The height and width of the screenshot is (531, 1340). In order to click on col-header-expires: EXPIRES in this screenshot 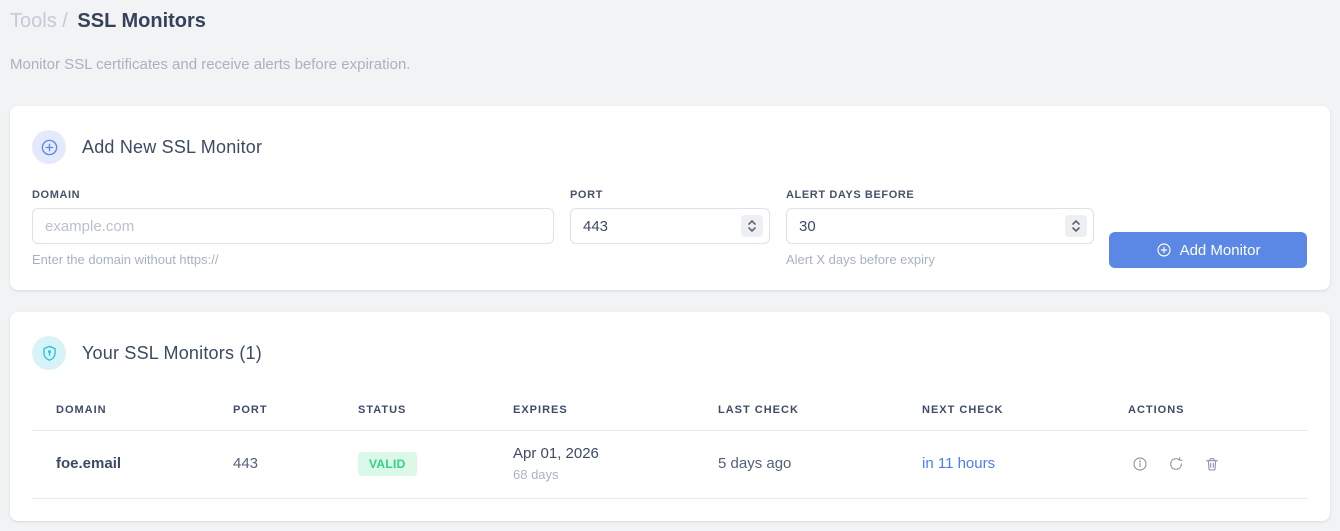, I will do `click(591, 411)`.